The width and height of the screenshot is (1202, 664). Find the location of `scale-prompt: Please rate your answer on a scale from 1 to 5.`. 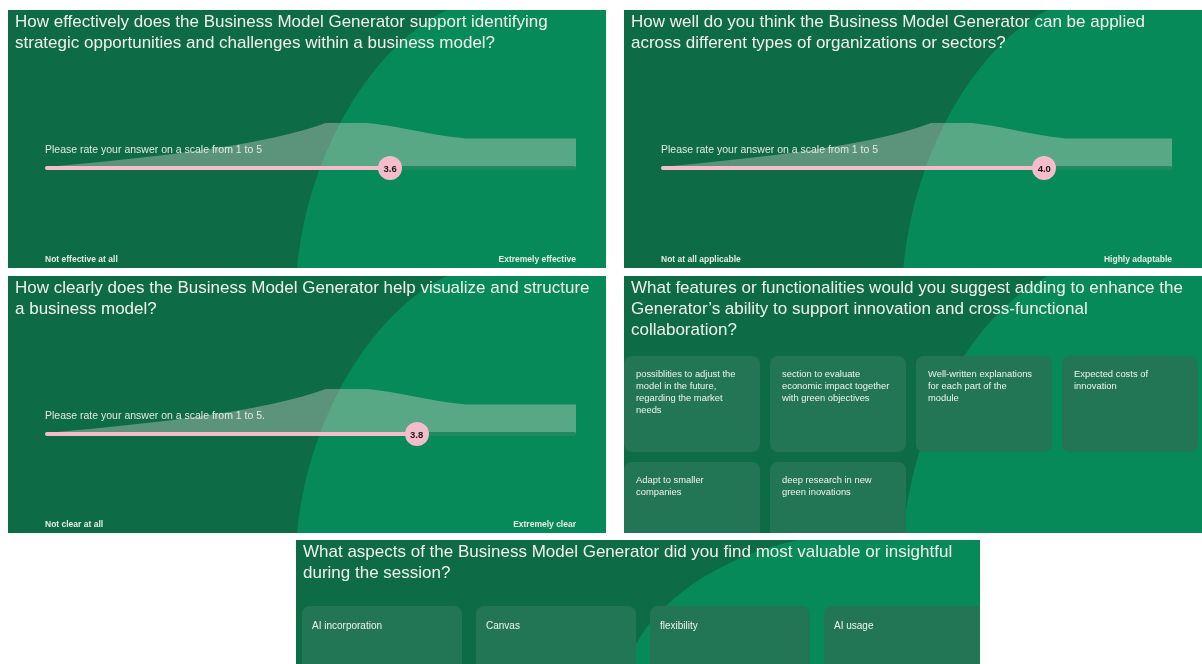

scale-prompt: Please rate your answer on a scale from 1 to 5. is located at coordinates (156, 415).